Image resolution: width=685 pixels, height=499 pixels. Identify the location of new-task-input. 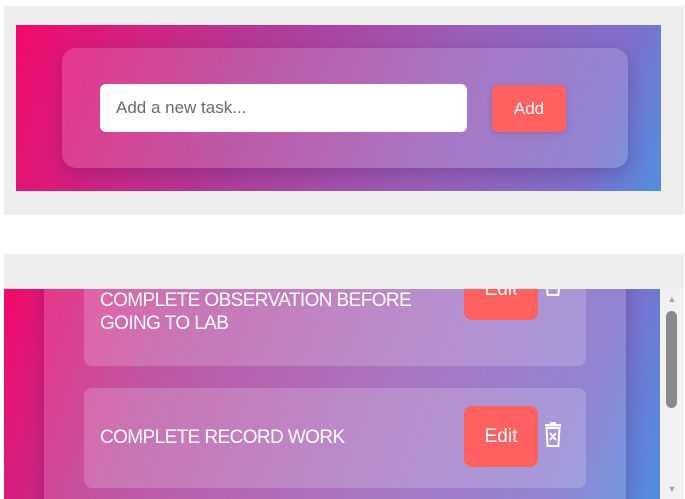
(283, 108).